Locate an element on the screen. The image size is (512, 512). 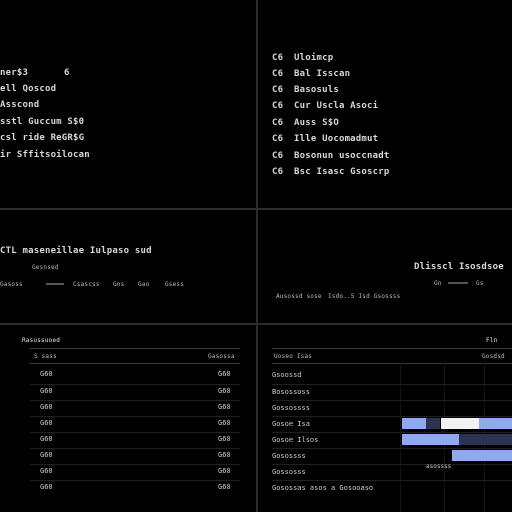
panel-title: CTL maseneillae Iulpaso sud is located at coordinates (76, 251).